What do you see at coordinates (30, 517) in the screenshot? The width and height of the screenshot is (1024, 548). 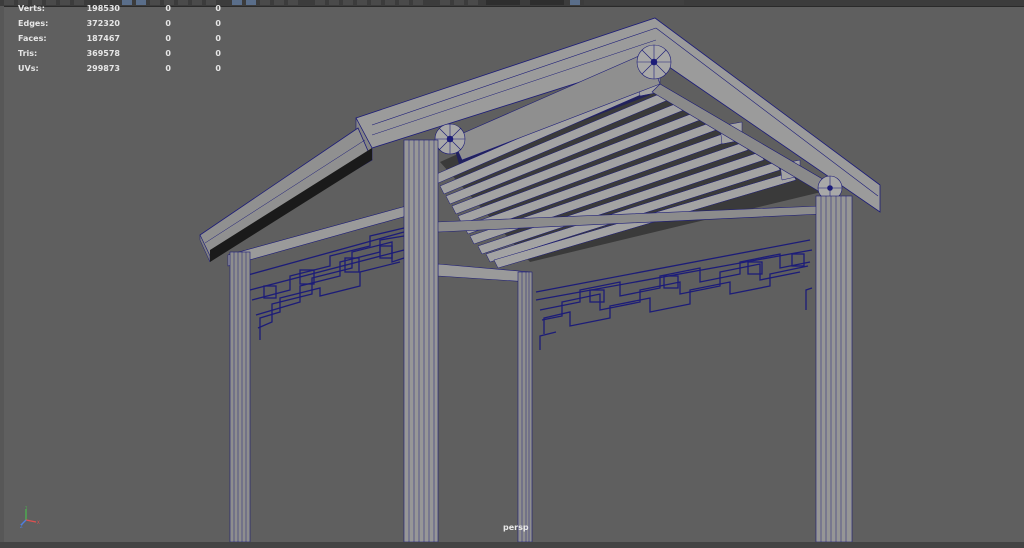 I see `axis-gizmo-icon: Y X Z` at bounding box center [30, 517].